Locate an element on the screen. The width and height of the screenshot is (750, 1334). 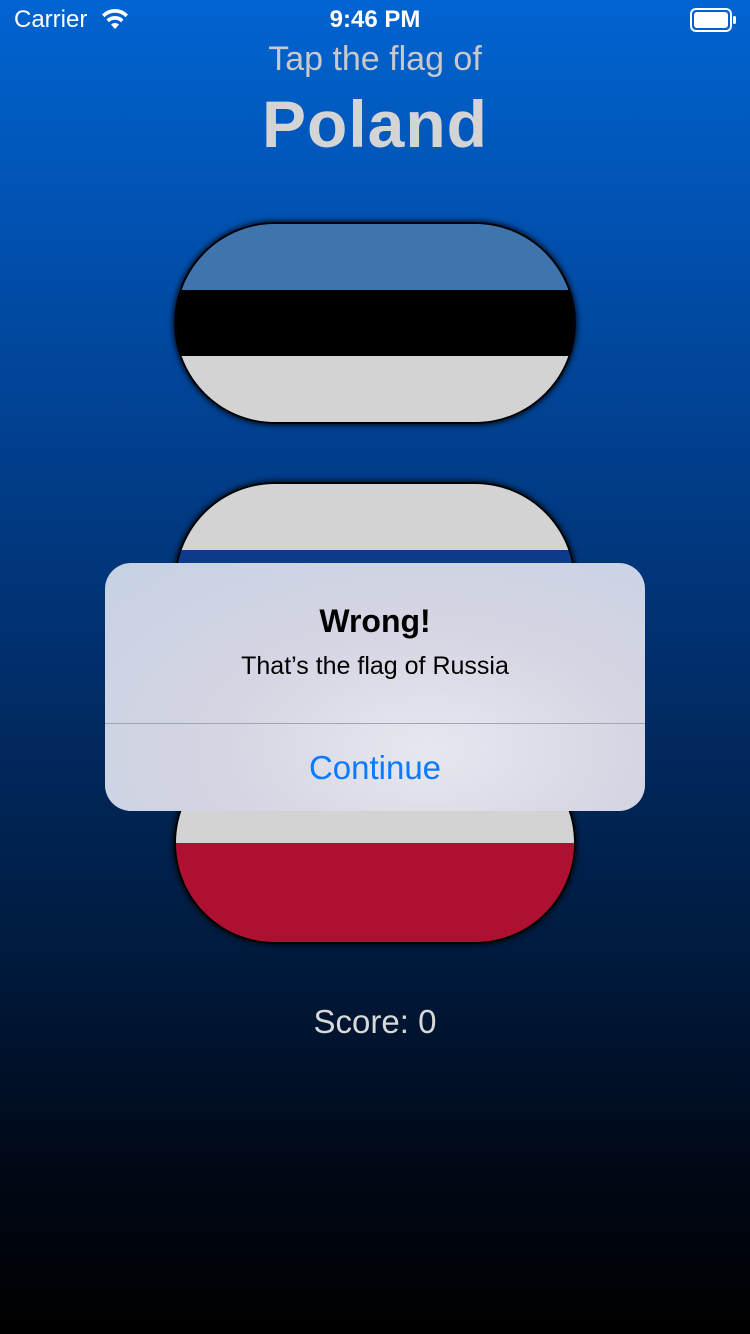
status-time: 9:46 PM is located at coordinates (375, 19).